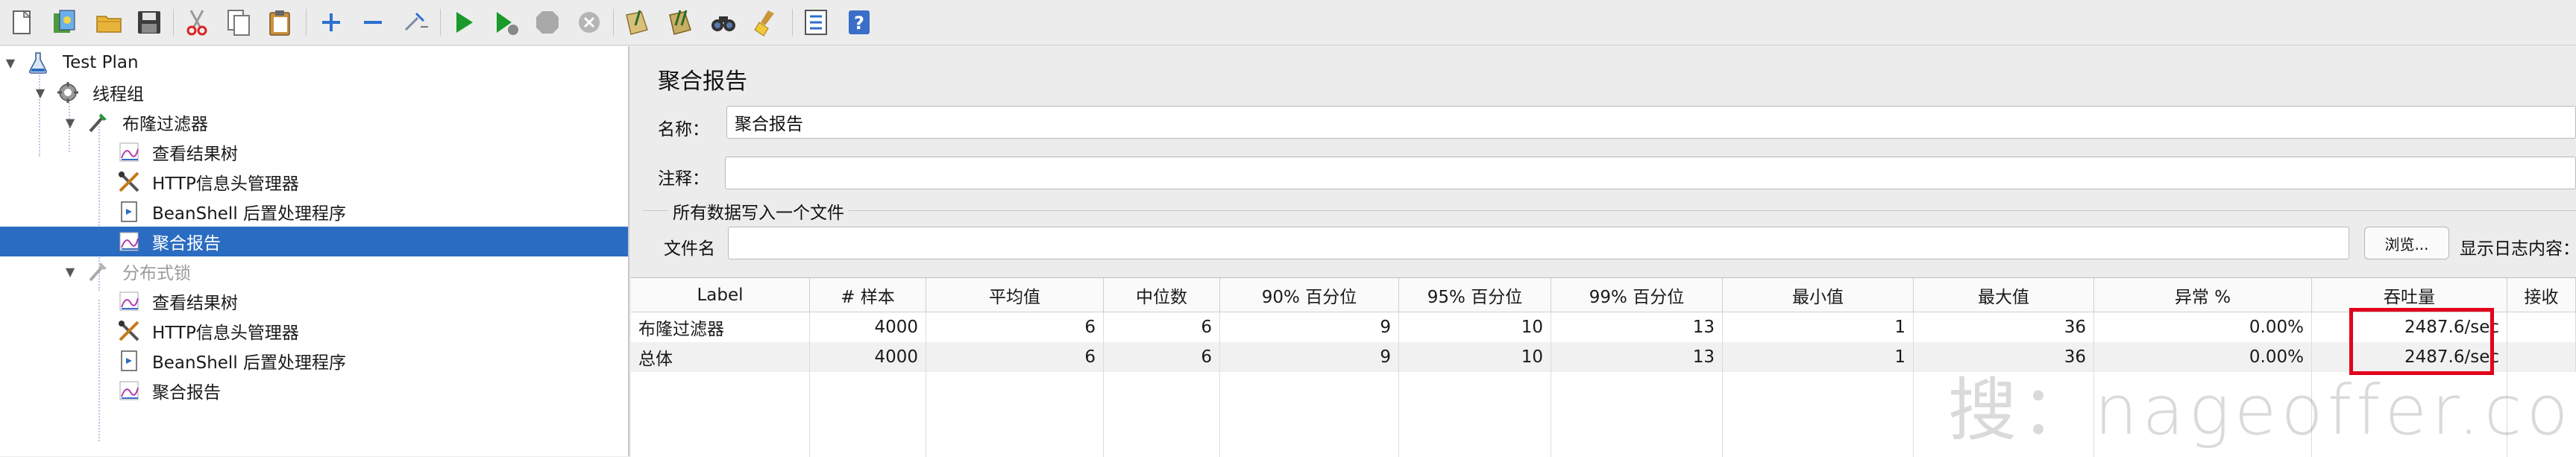 The image size is (2576, 457). Describe the element at coordinates (1162, 295) in the screenshot. I see `column-header: 中位数` at that location.